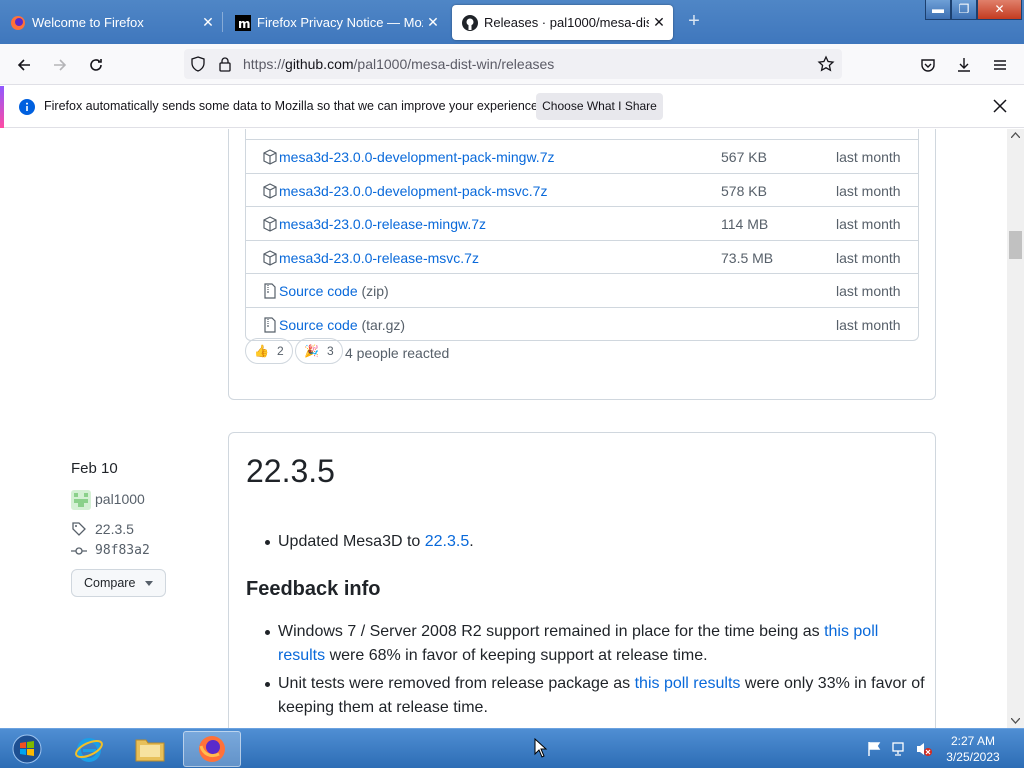  I want to click on avatar, so click(81, 500).